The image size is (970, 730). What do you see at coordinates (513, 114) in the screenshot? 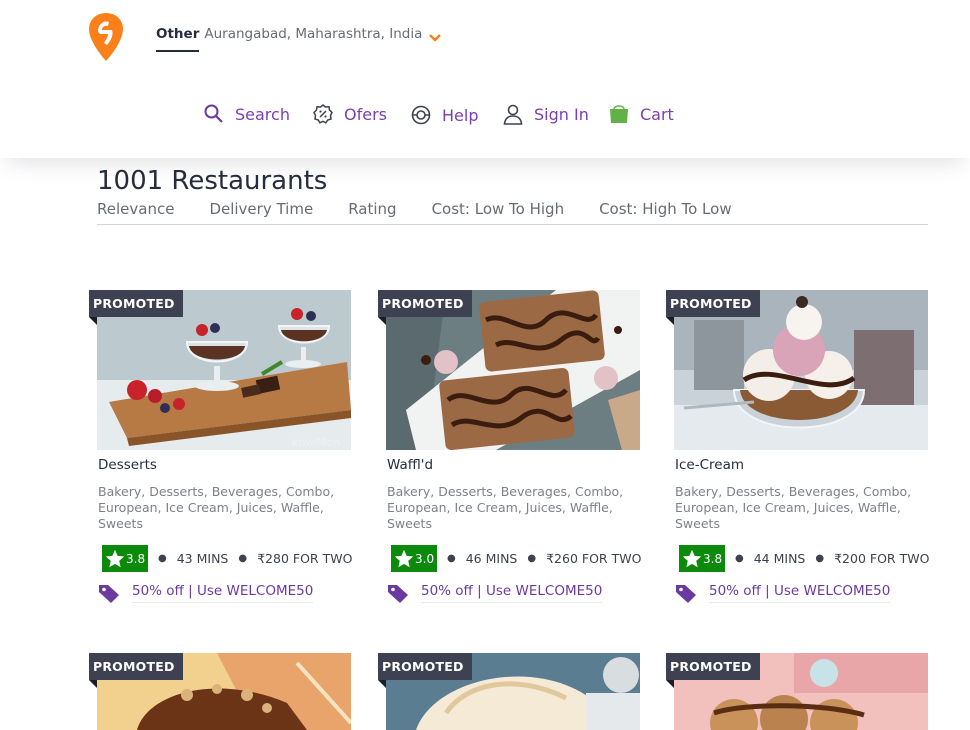
I see `user-icon` at bounding box center [513, 114].